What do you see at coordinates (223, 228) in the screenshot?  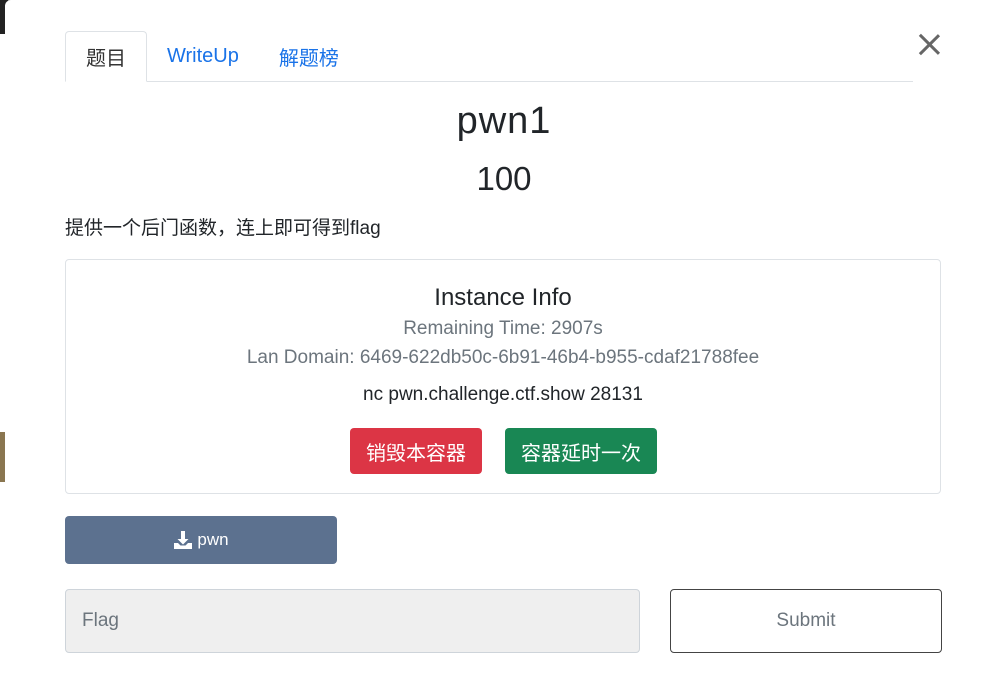 I see `challenge-description: 提供一个后门函数，连上即可得到flag` at bounding box center [223, 228].